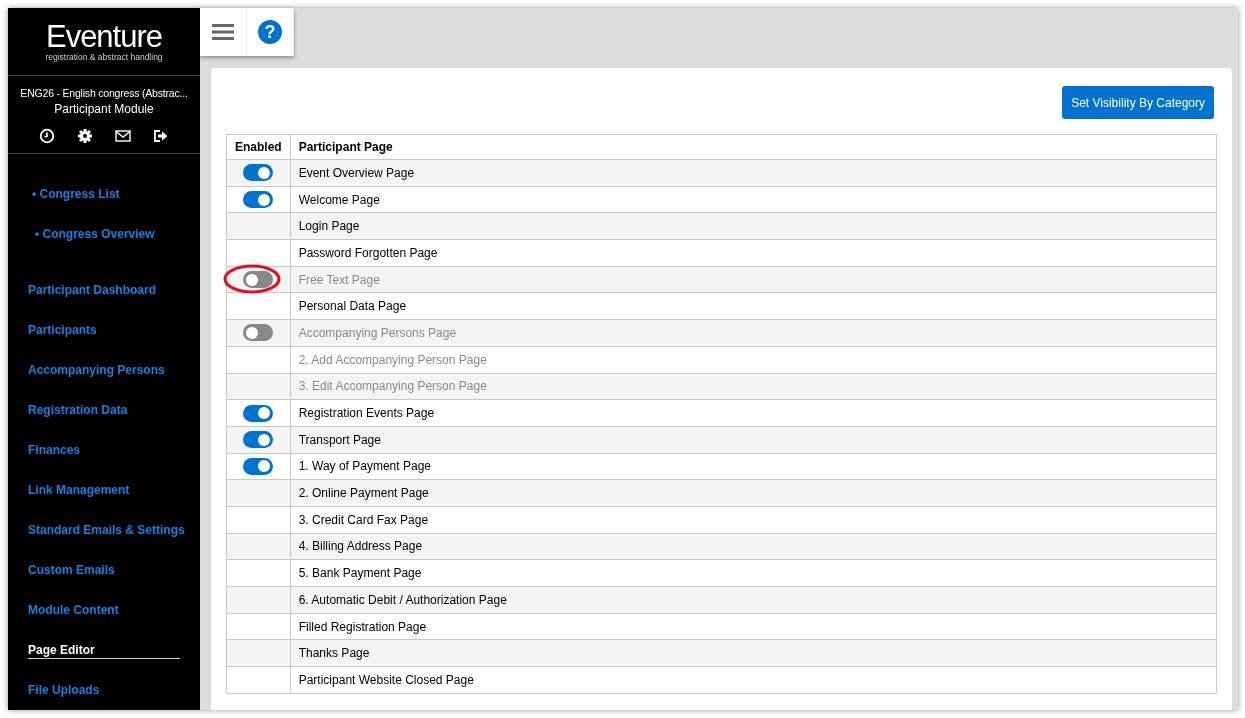 The width and height of the screenshot is (1245, 718). Describe the element at coordinates (753, 253) in the screenshot. I see `page-name: Password Forgotten Page` at that location.